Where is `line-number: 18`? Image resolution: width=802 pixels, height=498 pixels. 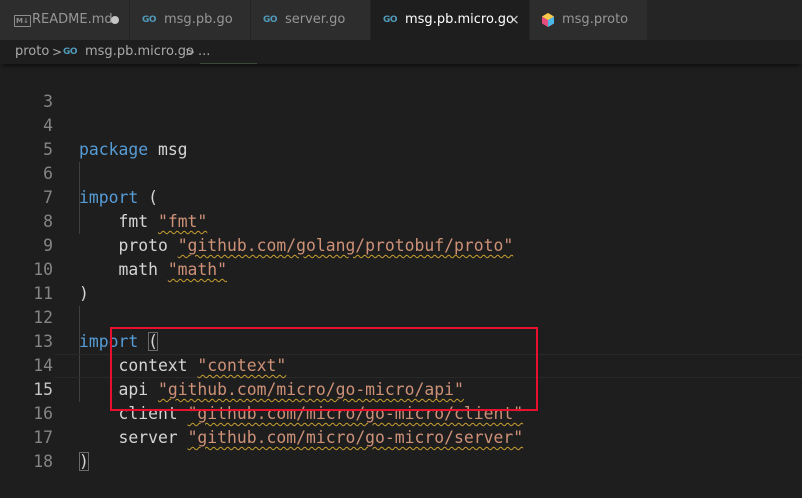 line-number: 18 is located at coordinates (43, 461).